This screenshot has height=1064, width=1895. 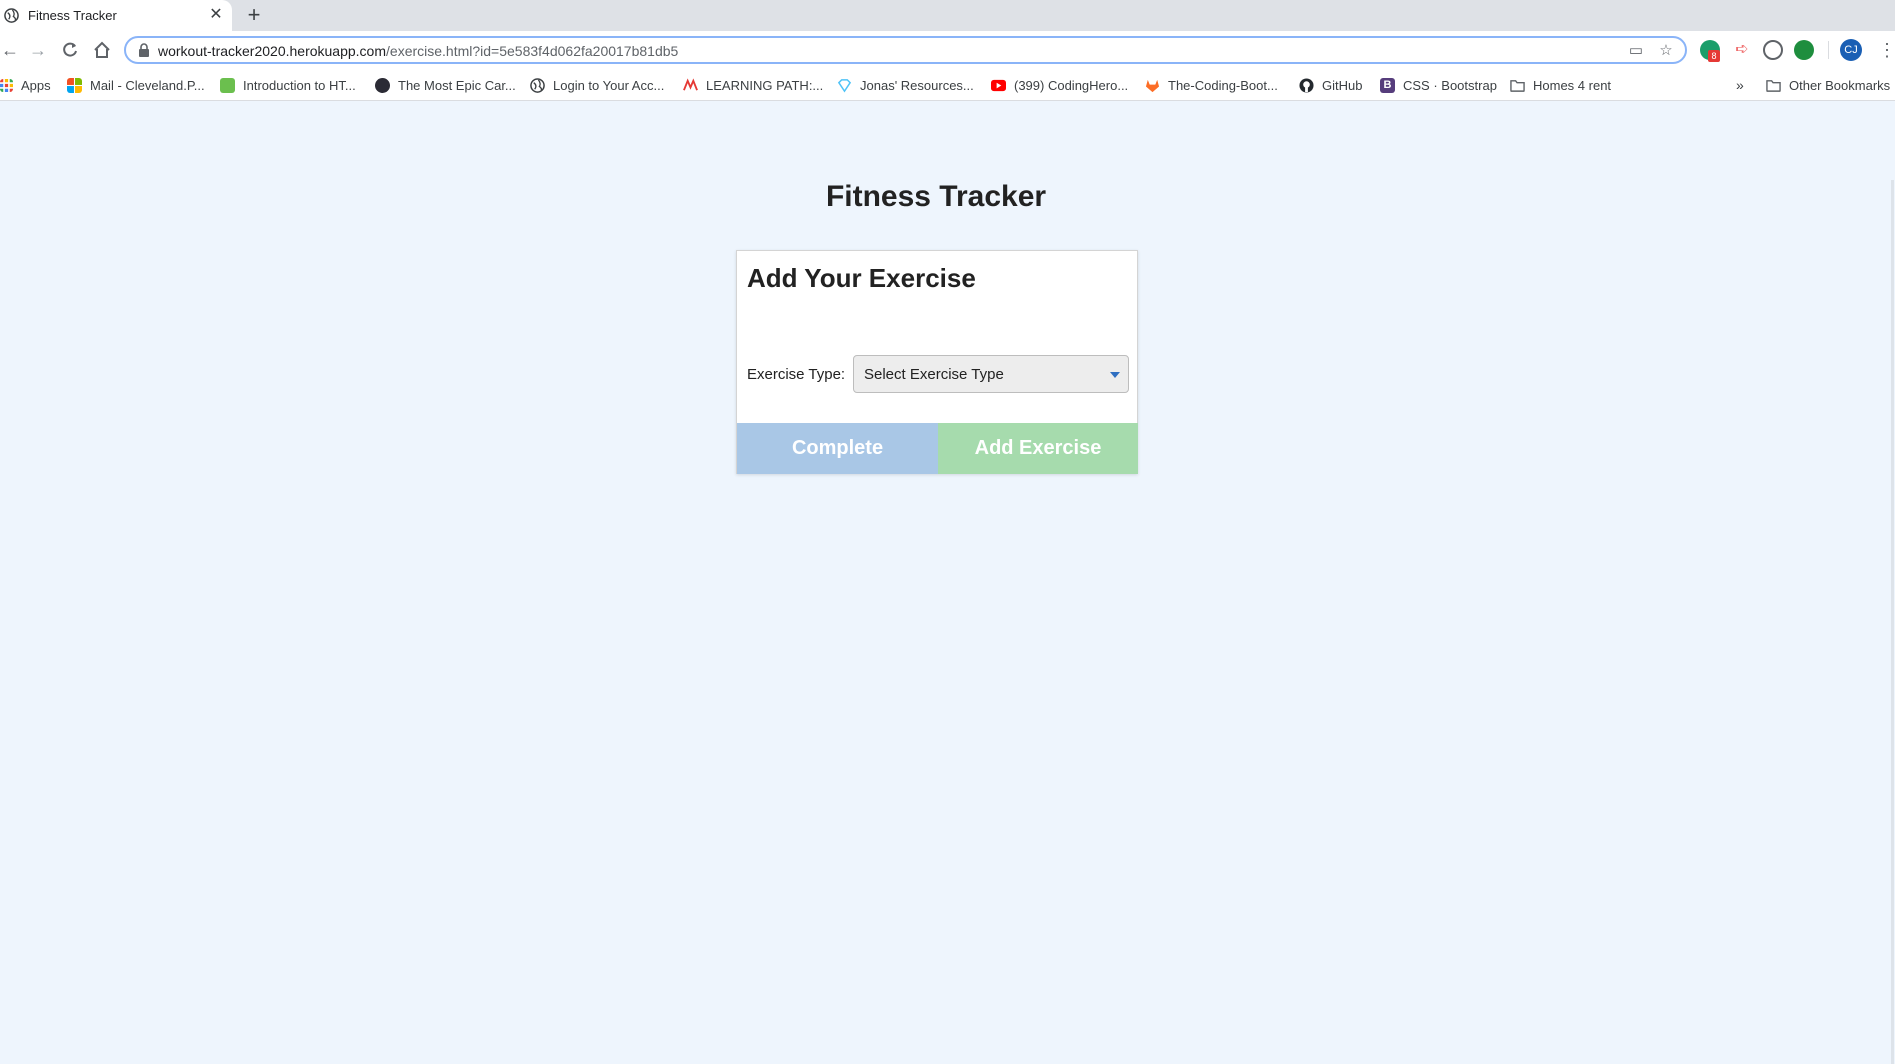 I want to click on forward-icon: →, so click(x=38, y=50).